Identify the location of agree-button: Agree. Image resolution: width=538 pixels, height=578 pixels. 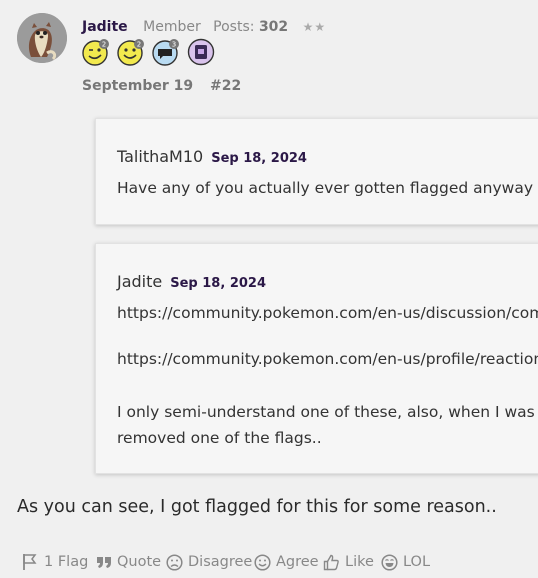
(286, 562).